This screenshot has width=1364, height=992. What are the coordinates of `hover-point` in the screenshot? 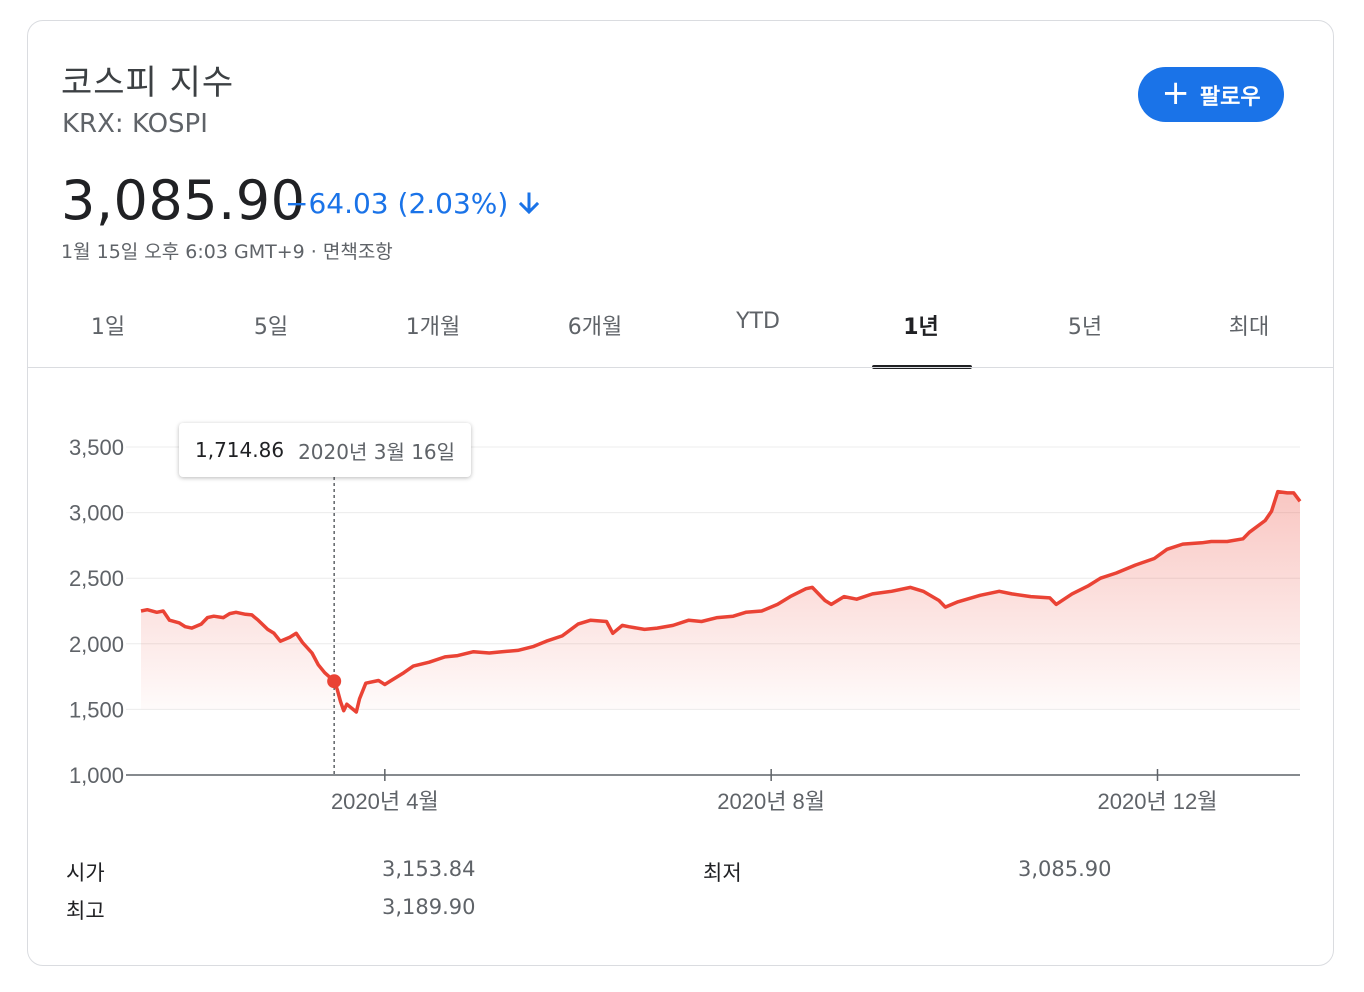 It's located at (334, 681).